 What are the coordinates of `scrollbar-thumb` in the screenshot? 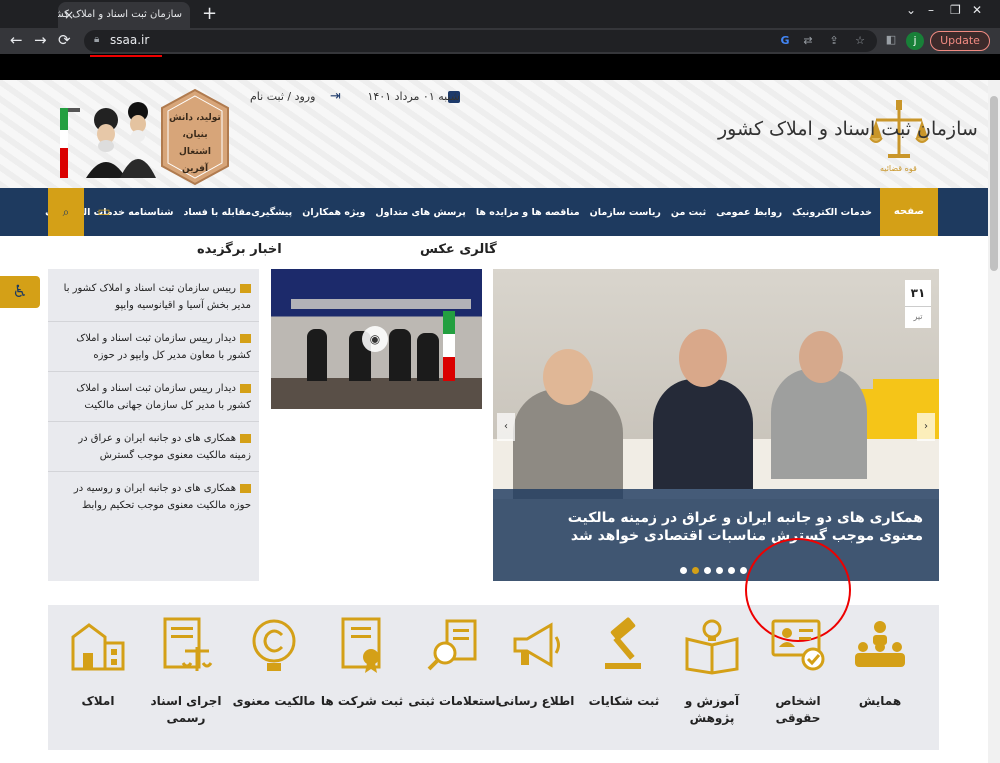 It's located at (994, 183).